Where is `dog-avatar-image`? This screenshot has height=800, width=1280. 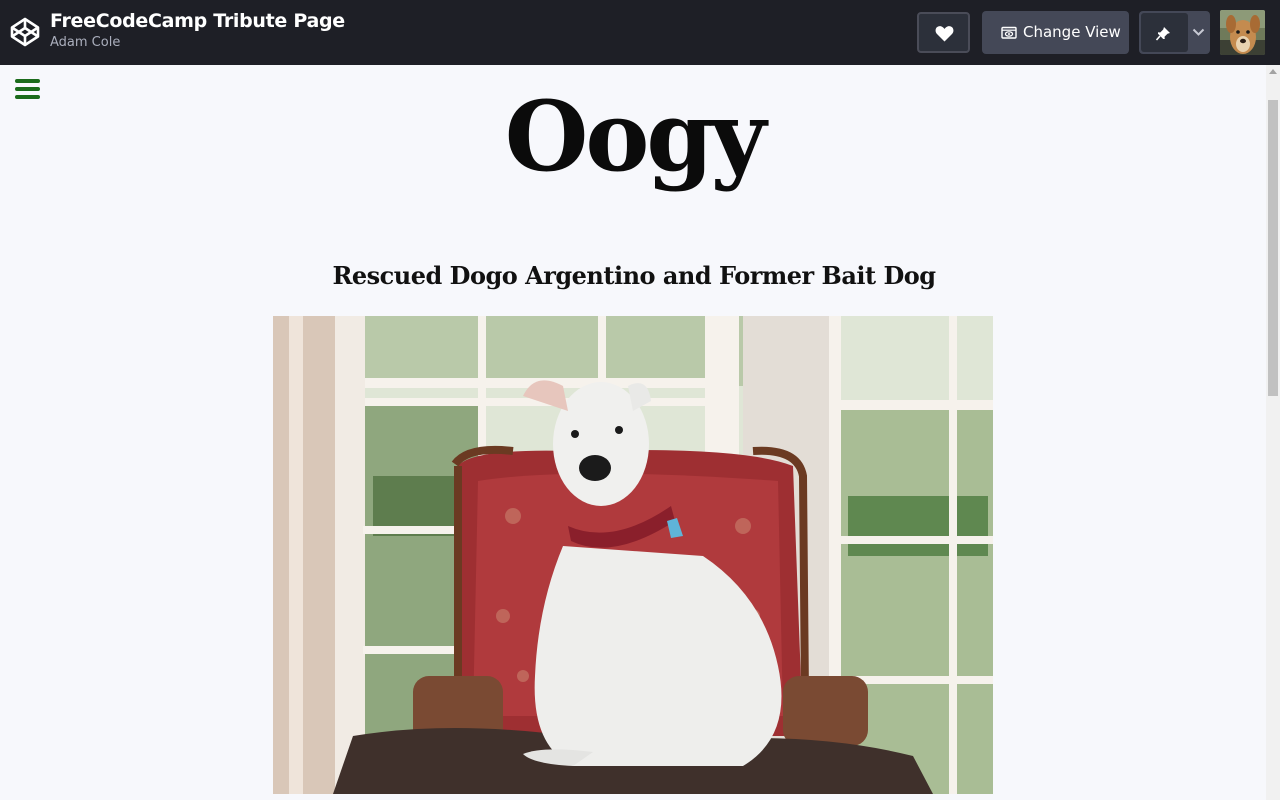 dog-avatar-image is located at coordinates (1242, 32).